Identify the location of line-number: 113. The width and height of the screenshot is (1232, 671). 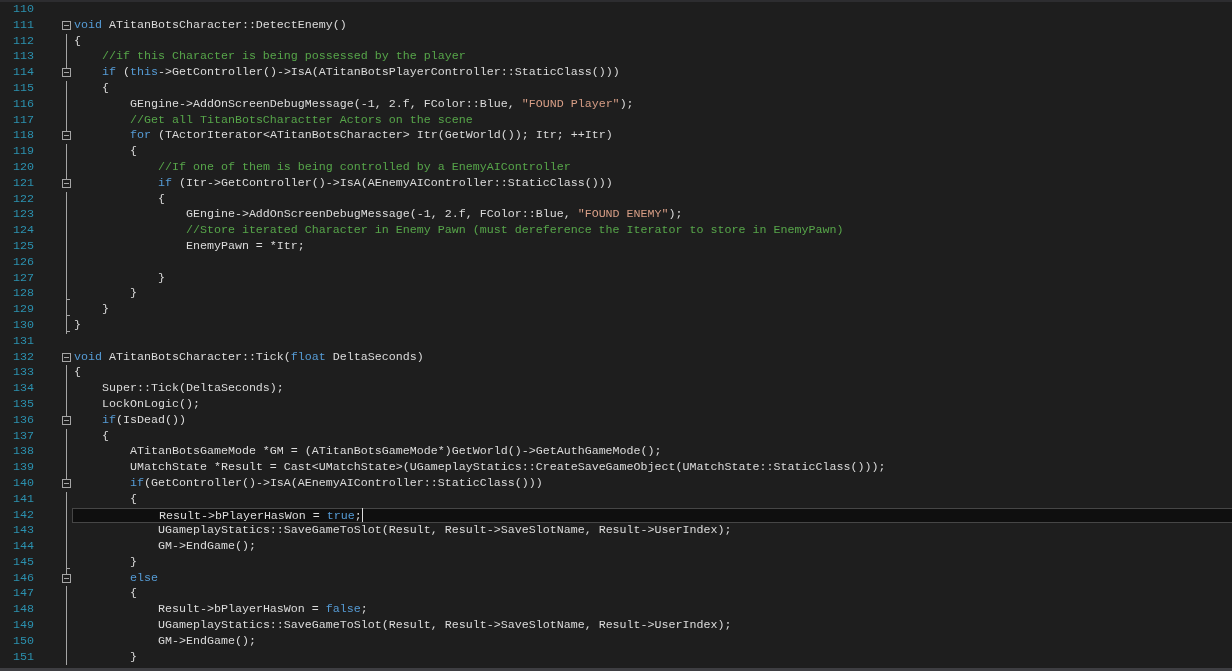
(23, 57).